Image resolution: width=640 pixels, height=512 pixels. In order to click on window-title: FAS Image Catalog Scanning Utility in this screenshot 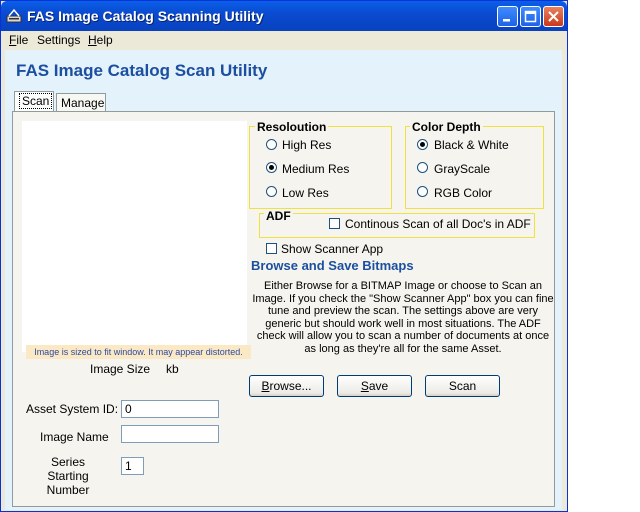, I will do `click(145, 16)`.